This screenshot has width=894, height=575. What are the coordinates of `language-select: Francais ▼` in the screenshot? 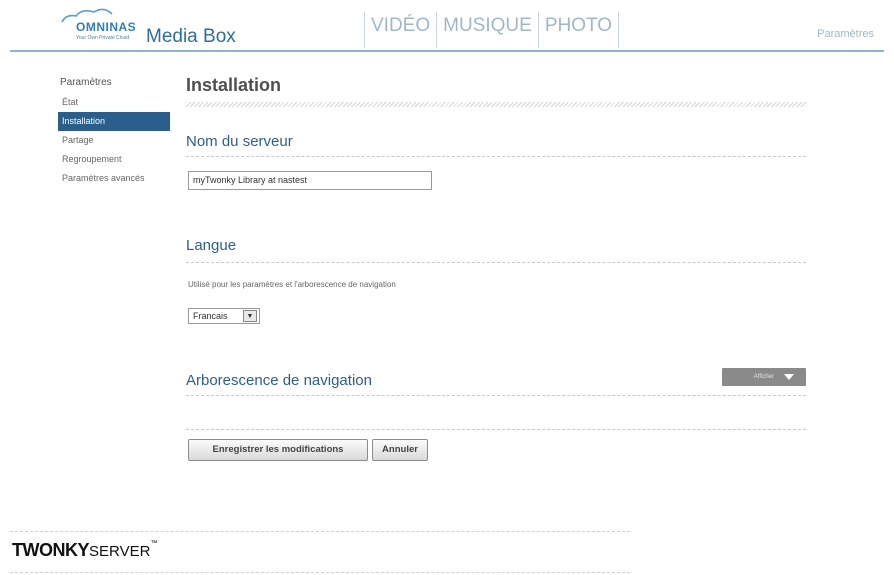 It's located at (224, 316).